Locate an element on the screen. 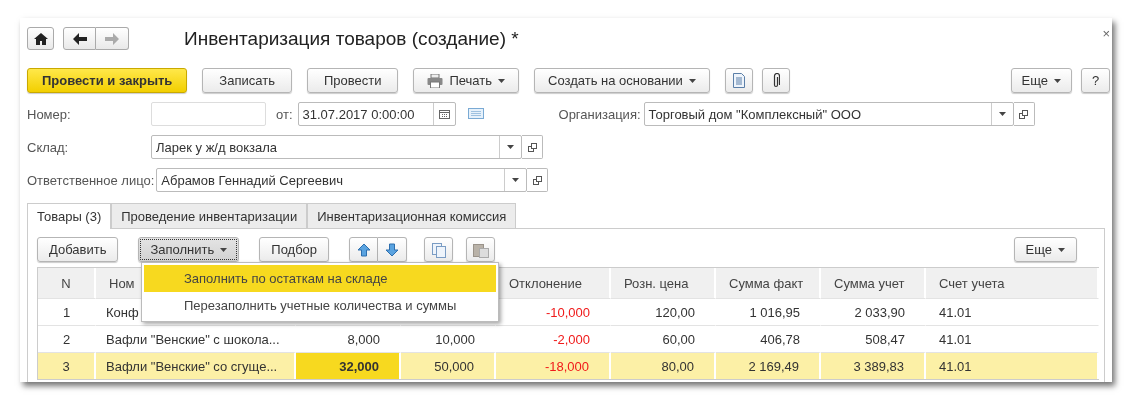 The image size is (1131, 401). copy-icon is located at coordinates (438, 249).